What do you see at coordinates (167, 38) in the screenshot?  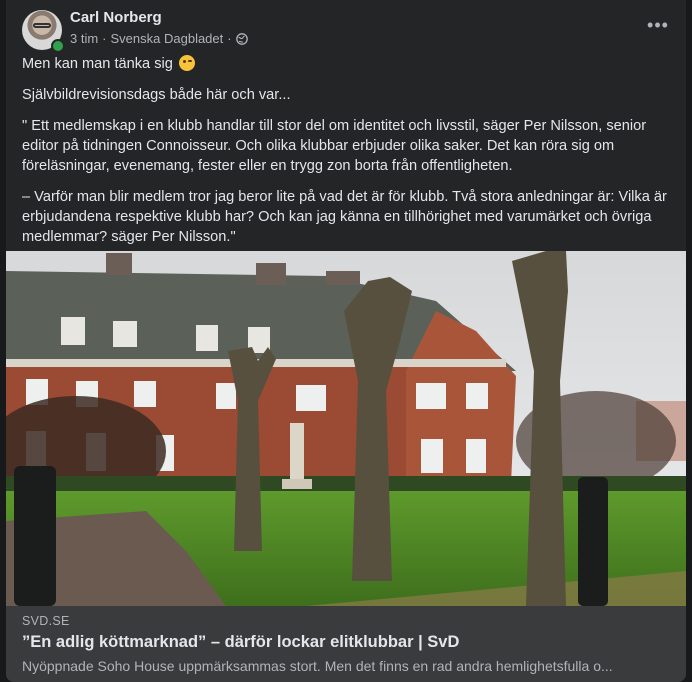 I see `post-source: Svenska Dagbladet` at bounding box center [167, 38].